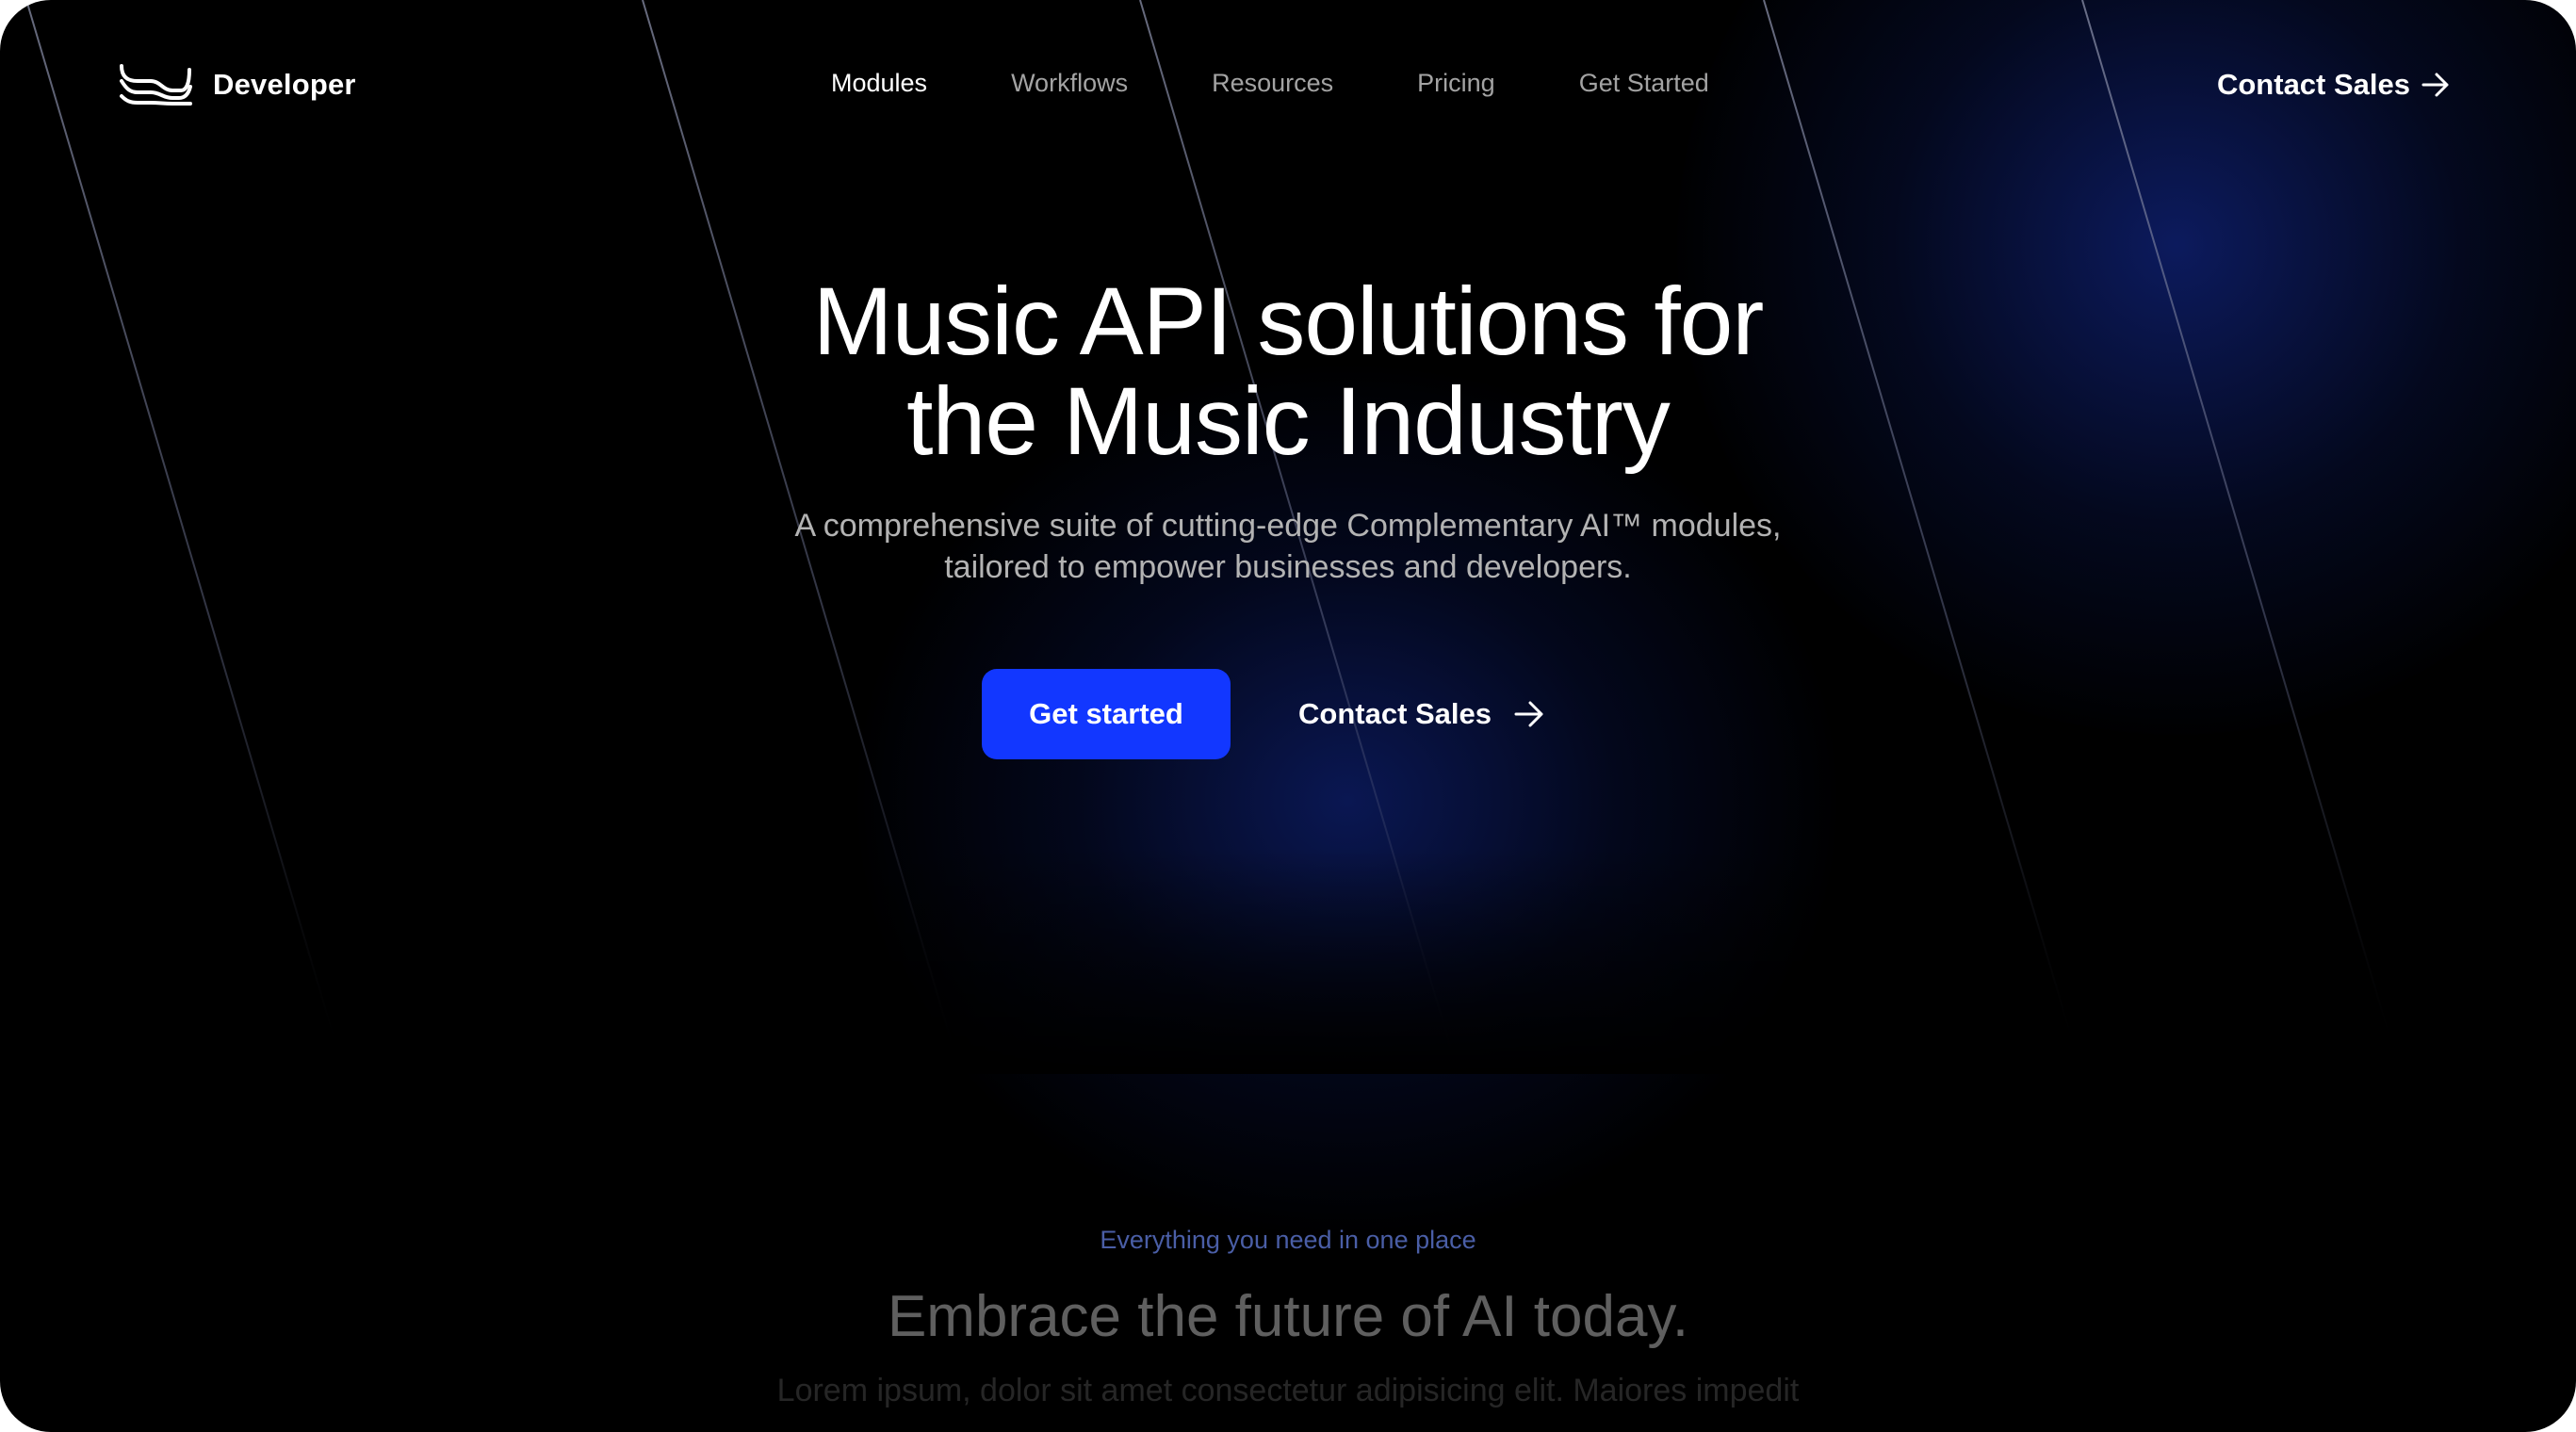 This screenshot has height=1432, width=2576. Describe the element at coordinates (1395, 714) in the screenshot. I see `contact-sales-label: Contact Sales` at that location.